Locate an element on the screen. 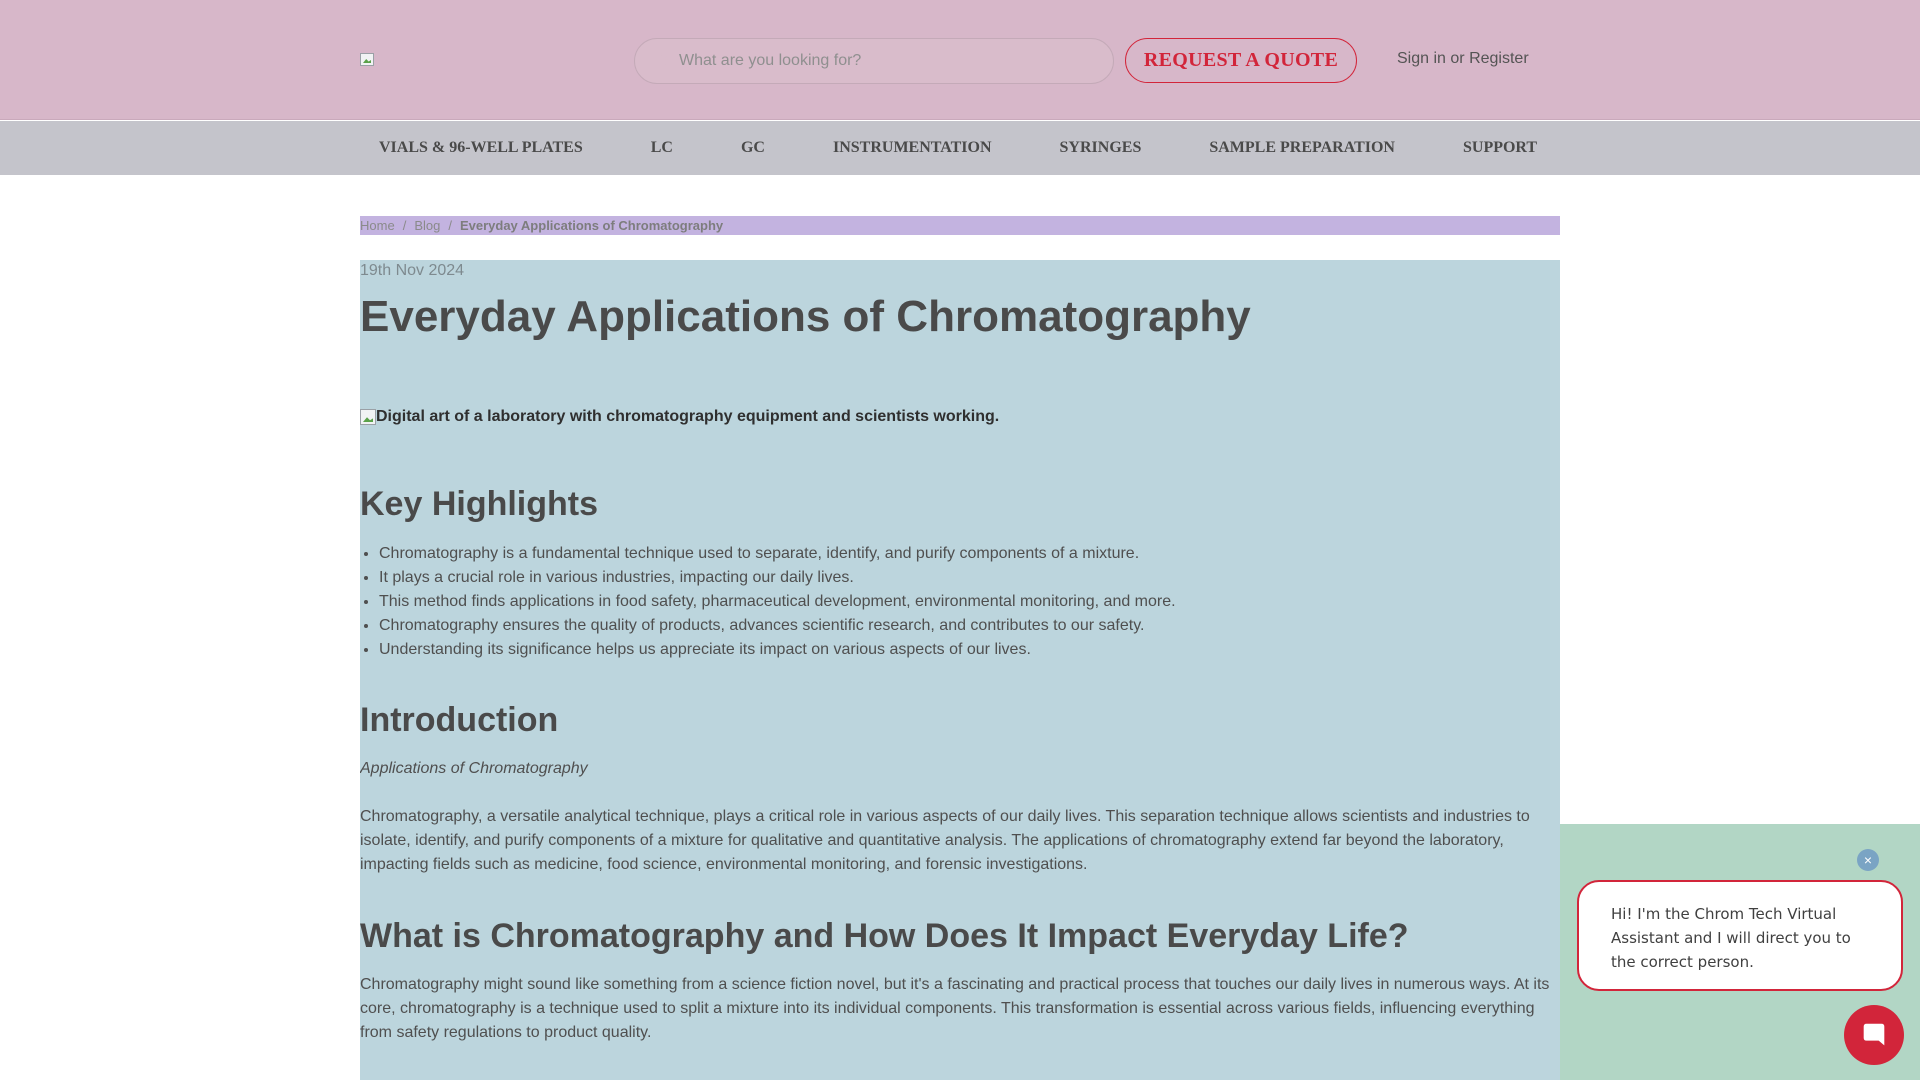 The height and width of the screenshot is (1080, 1920). sign-in-link: Sign in is located at coordinates (1421, 58).